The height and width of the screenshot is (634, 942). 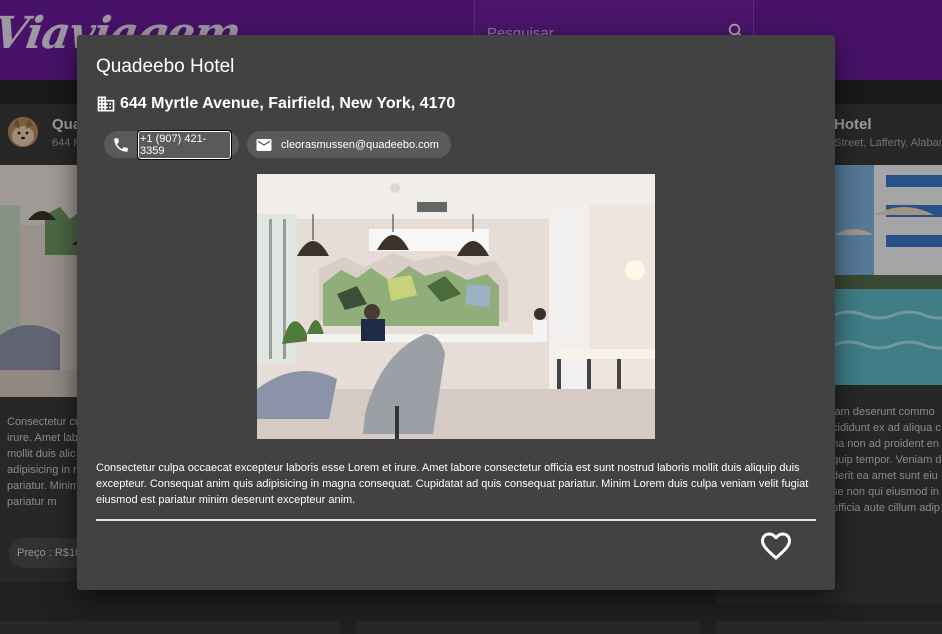 What do you see at coordinates (121, 144) in the screenshot?
I see `phone-icon` at bounding box center [121, 144].